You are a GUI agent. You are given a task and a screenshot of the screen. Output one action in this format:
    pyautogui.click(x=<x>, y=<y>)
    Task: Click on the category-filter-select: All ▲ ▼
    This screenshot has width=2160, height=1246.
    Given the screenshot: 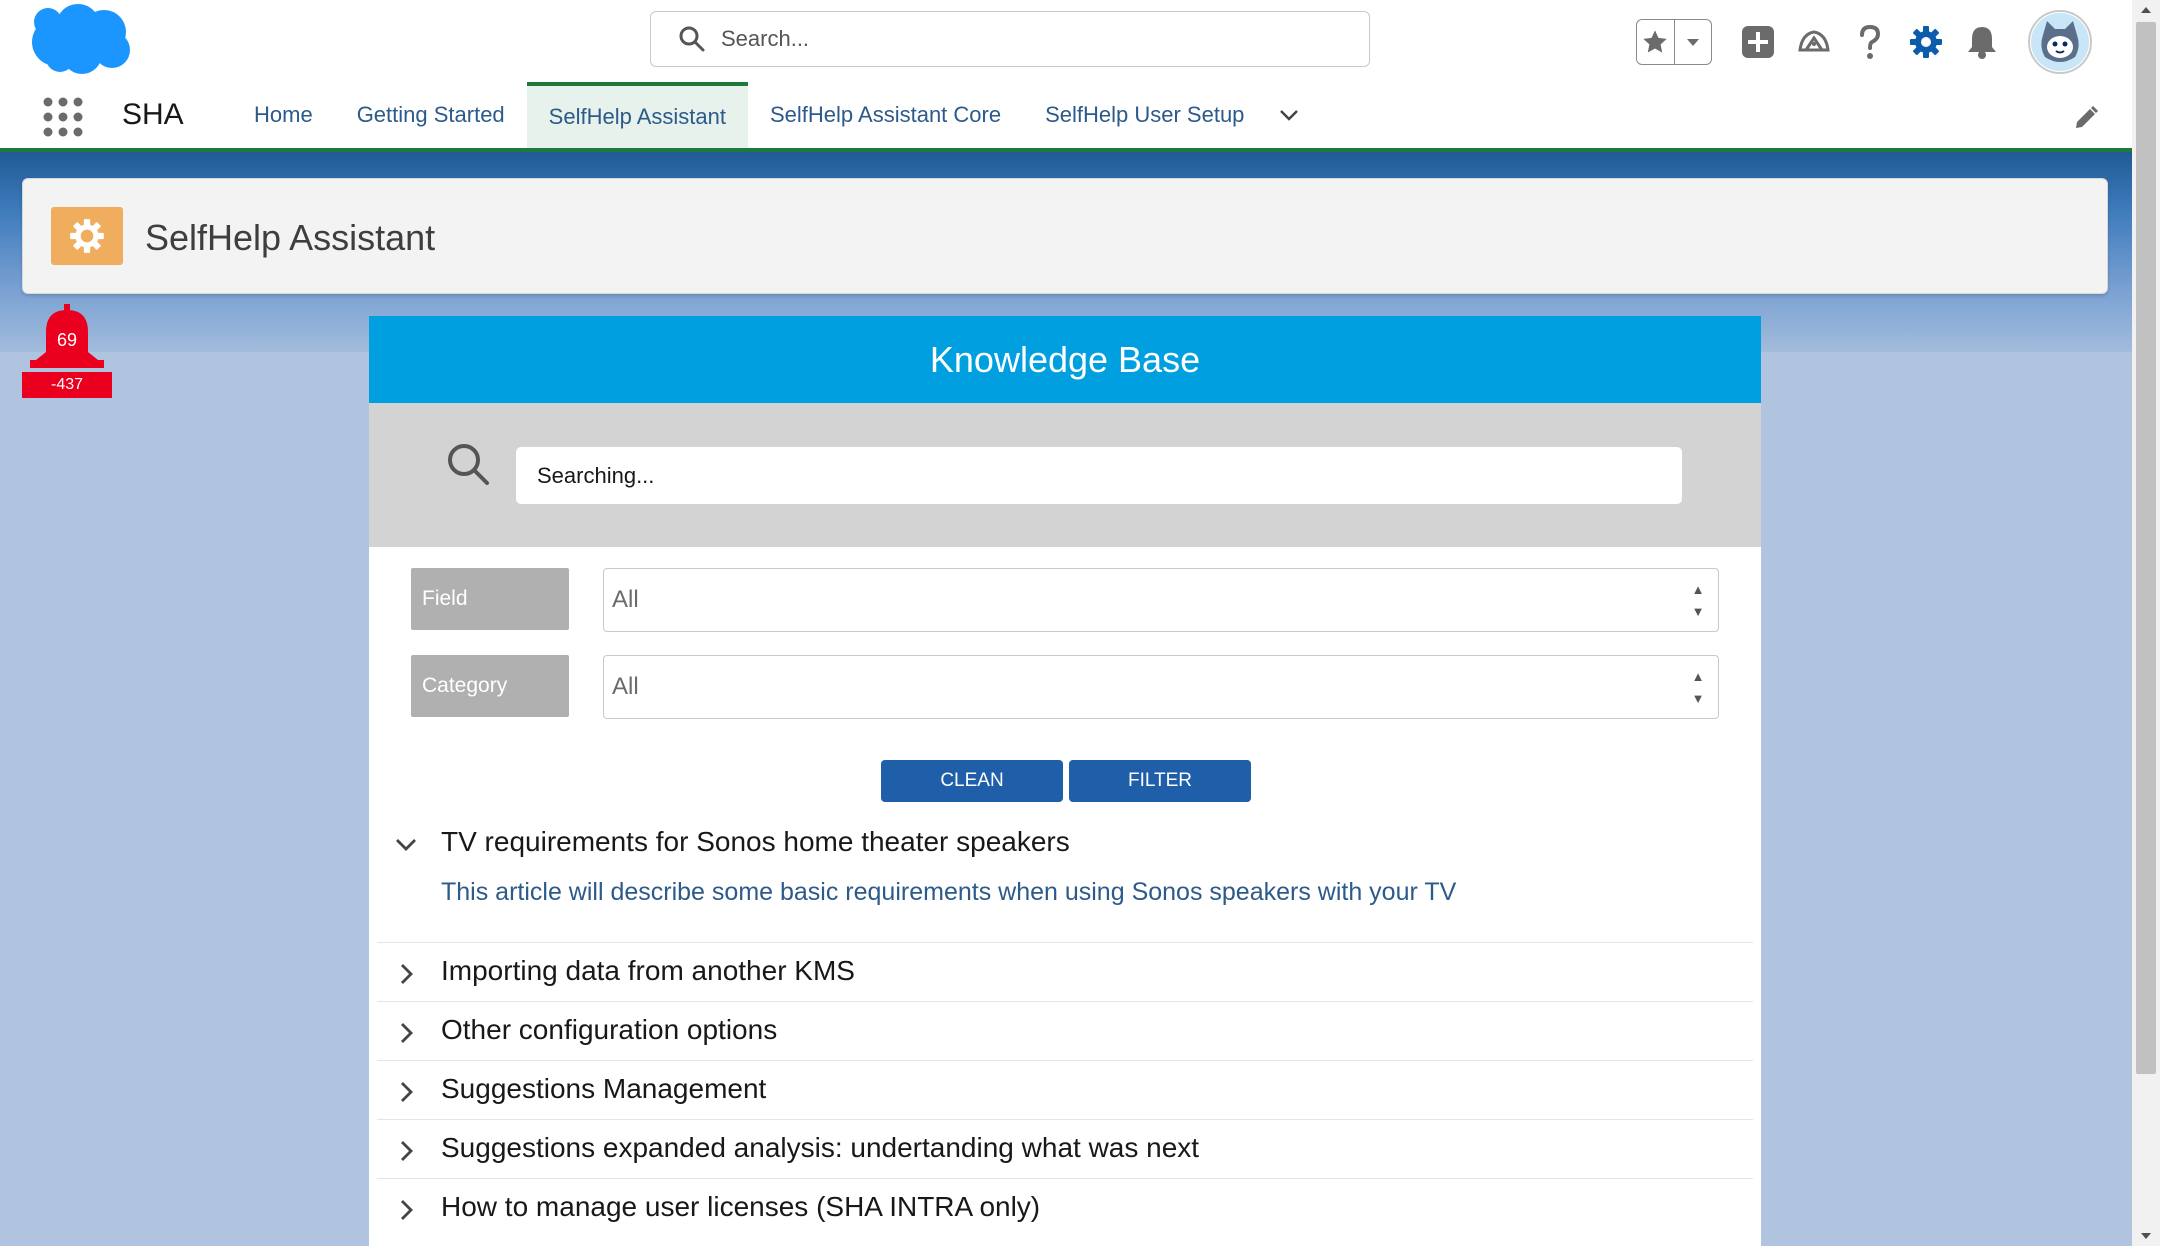 What is the action you would take?
    pyautogui.click(x=1161, y=687)
    